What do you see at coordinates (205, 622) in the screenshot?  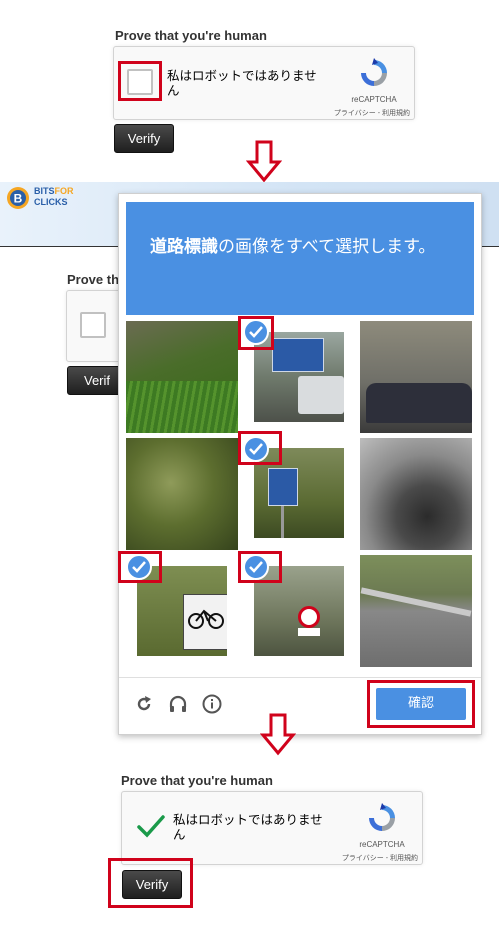 I see `tile-bike-lane-sign` at bounding box center [205, 622].